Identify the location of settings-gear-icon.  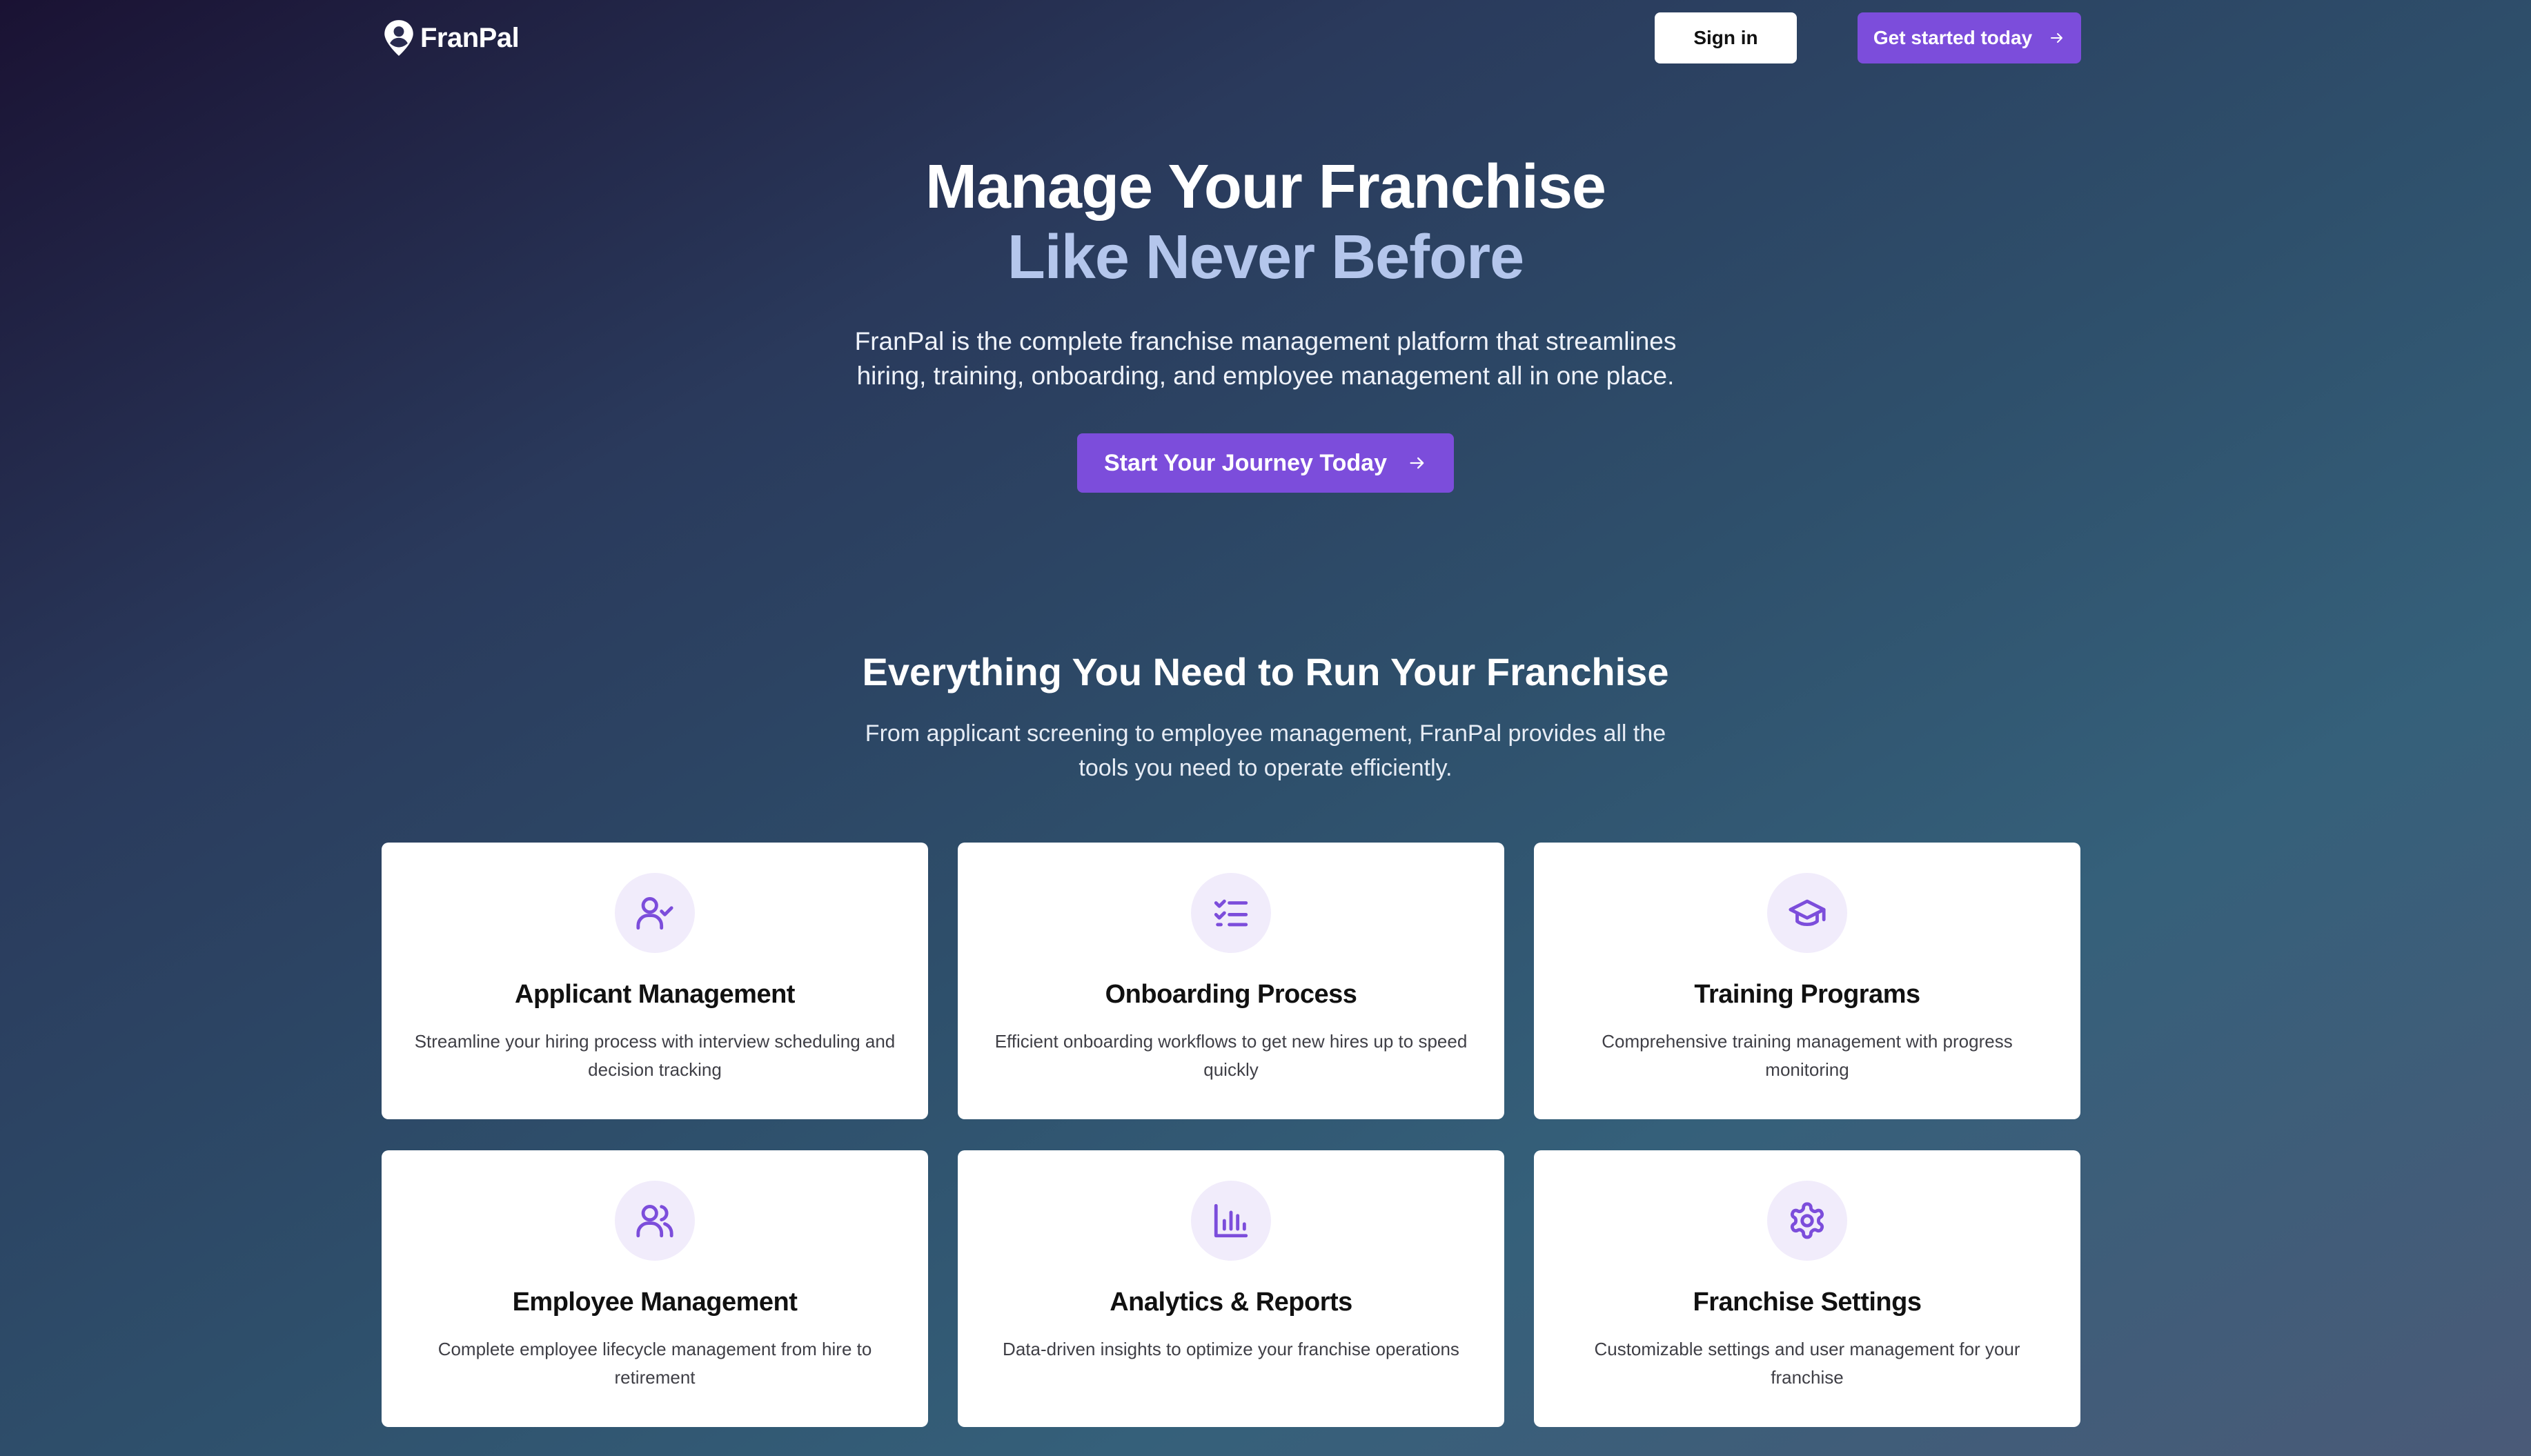
(1807, 1220).